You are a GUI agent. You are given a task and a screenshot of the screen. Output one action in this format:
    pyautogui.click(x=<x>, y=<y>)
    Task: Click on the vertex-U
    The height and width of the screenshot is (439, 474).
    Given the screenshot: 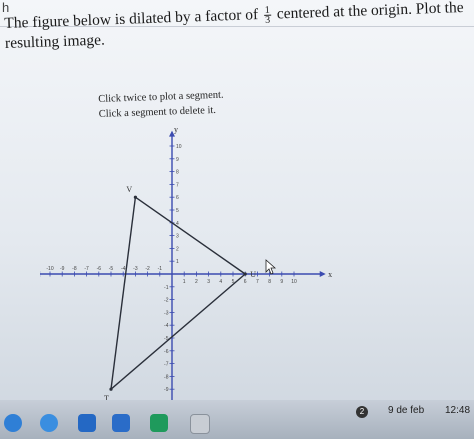 What is the action you would take?
    pyautogui.click(x=245, y=274)
    